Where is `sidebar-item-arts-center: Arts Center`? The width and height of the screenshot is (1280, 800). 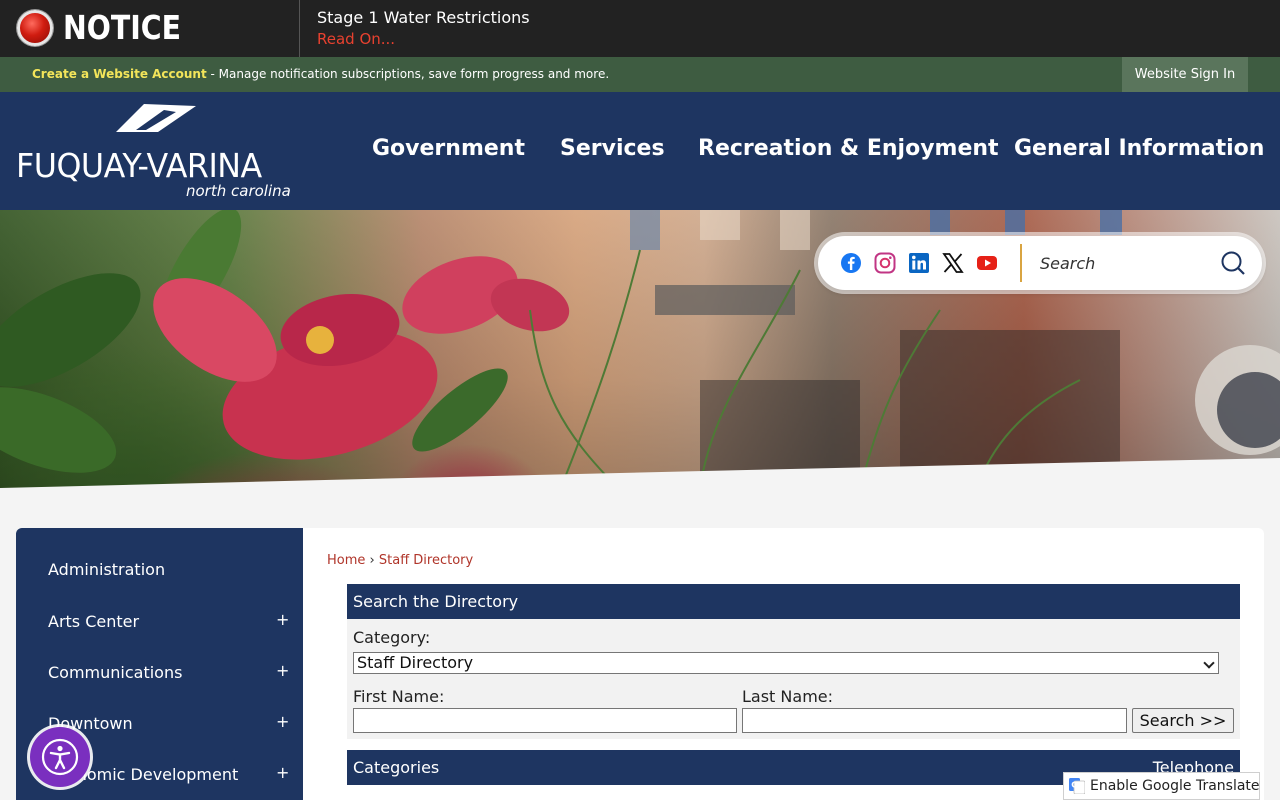 sidebar-item-arts-center: Arts Center is located at coordinates (93, 621).